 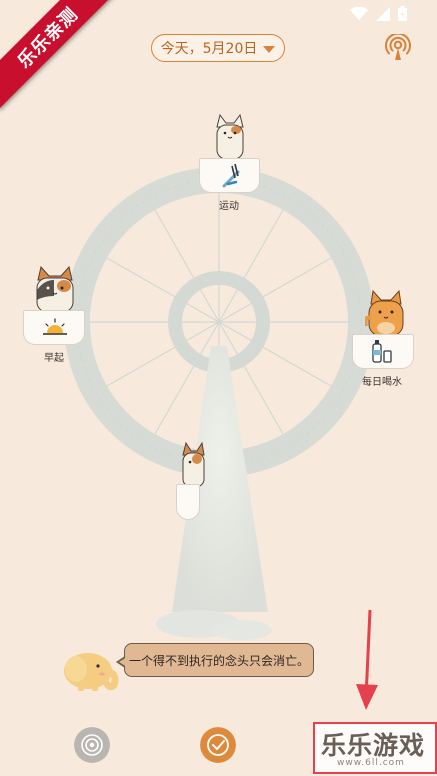 What do you see at coordinates (218, 660) in the screenshot?
I see `quote-text: 一个得不到执行的念头只会消亡。` at bounding box center [218, 660].